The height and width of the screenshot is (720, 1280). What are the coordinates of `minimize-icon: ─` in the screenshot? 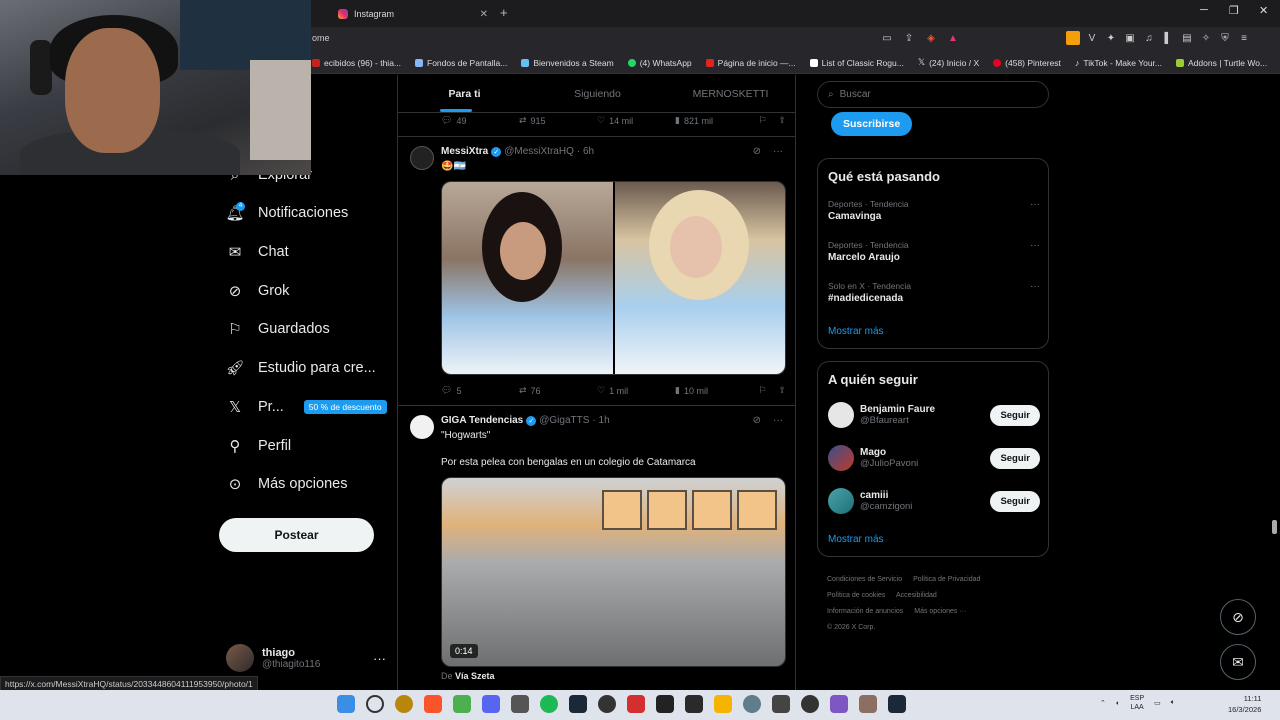 It's located at (1204, 10).